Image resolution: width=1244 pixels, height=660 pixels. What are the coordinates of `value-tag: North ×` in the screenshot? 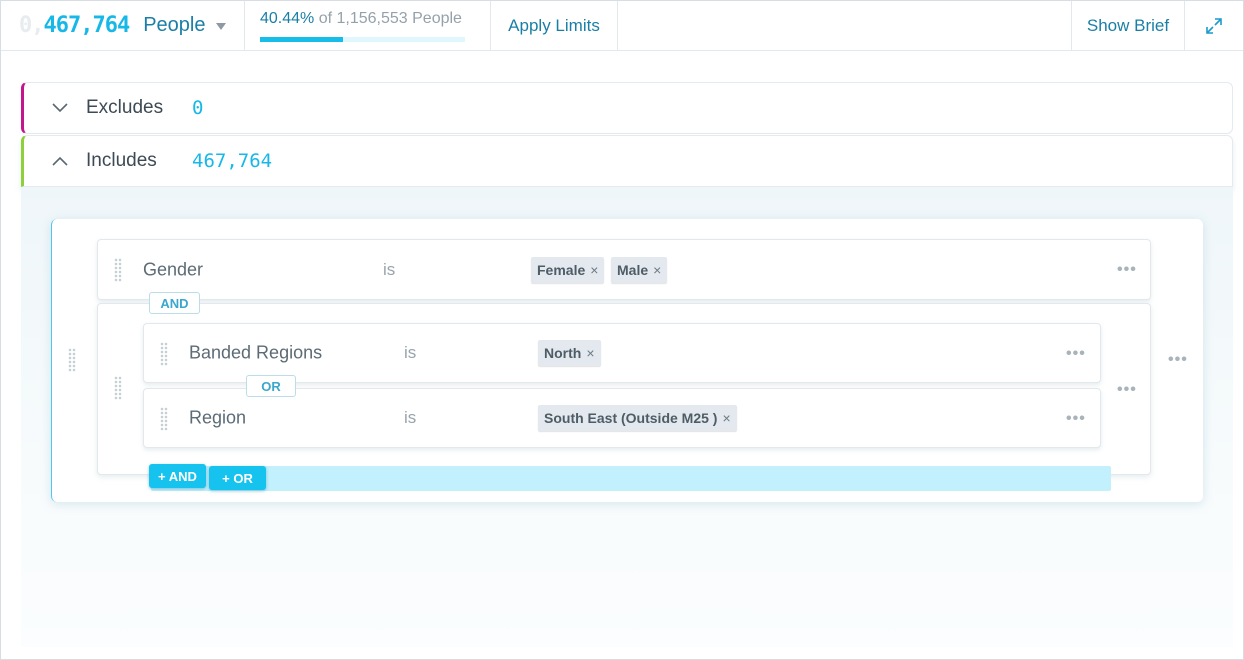 It's located at (569, 353).